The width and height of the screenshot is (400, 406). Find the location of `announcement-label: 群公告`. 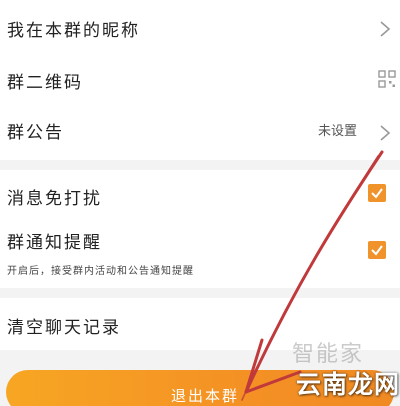

announcement-label: 群公告 is located at coordinates (35, 133).